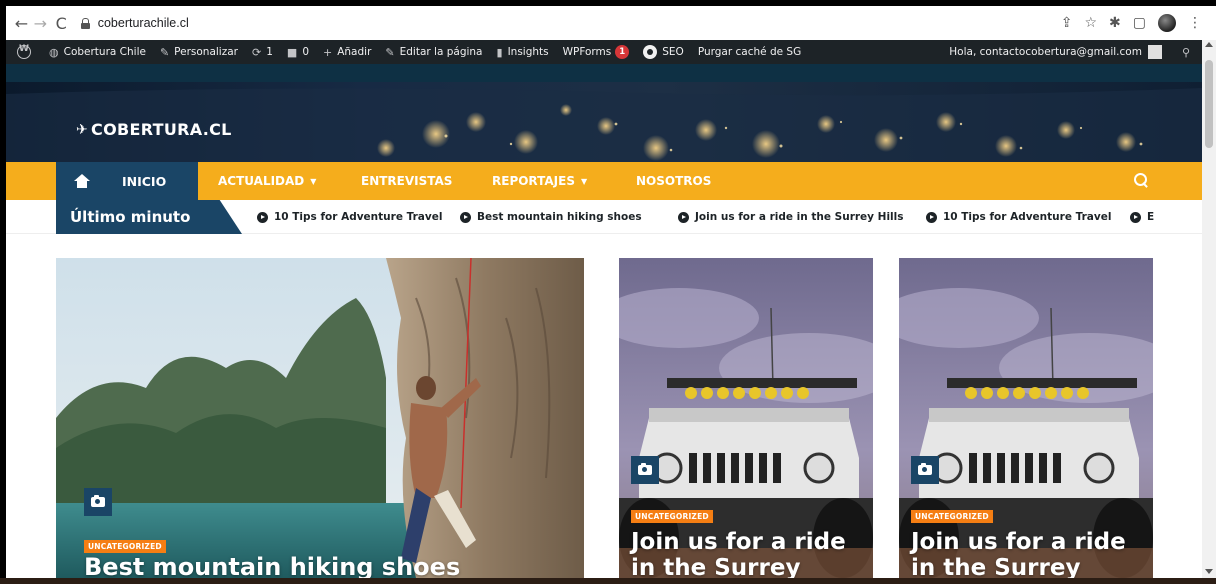 This screenshot has width=1216, height=584. Describe the element at coordinates (499, 52) in the screenshot. I see `bar-chart-icon: ▮` at that location.